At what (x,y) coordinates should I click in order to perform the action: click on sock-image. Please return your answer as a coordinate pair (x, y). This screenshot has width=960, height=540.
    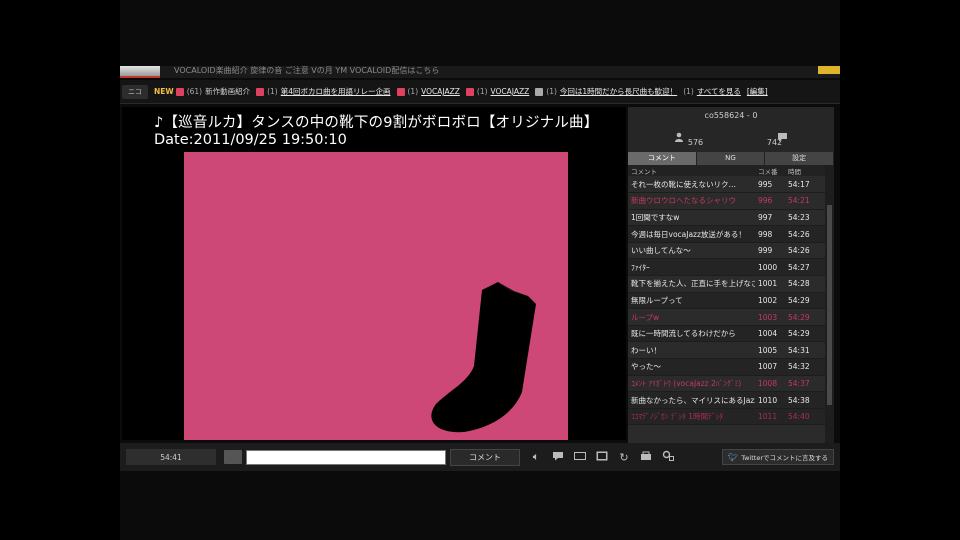
    Looking at the image, I should click on (483, 357).